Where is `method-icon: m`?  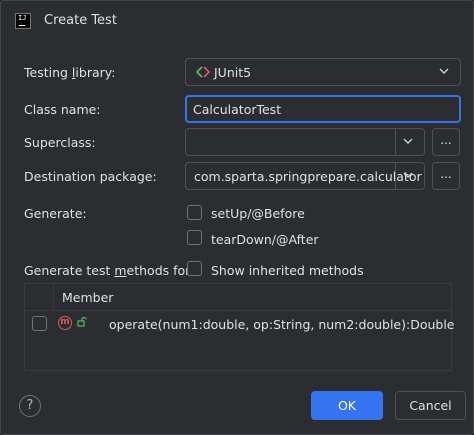 method-icon: m is located at coordinates (65, 323).